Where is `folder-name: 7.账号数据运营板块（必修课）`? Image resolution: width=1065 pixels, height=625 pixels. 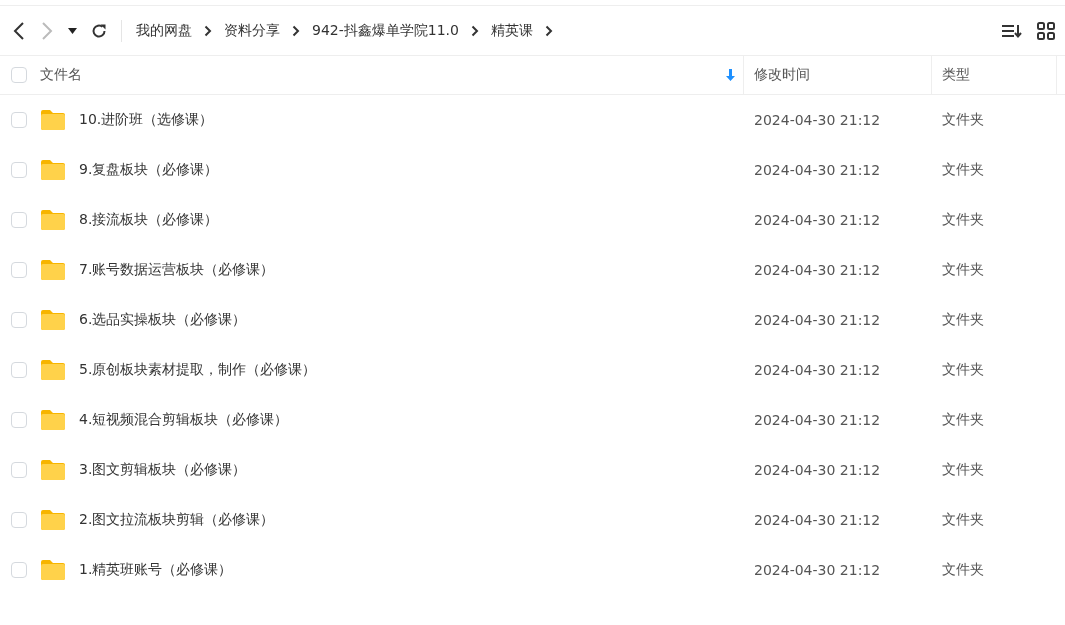
folder-name: 7.账号数据运营板块（必修课） is located at coordinates (411, 270).